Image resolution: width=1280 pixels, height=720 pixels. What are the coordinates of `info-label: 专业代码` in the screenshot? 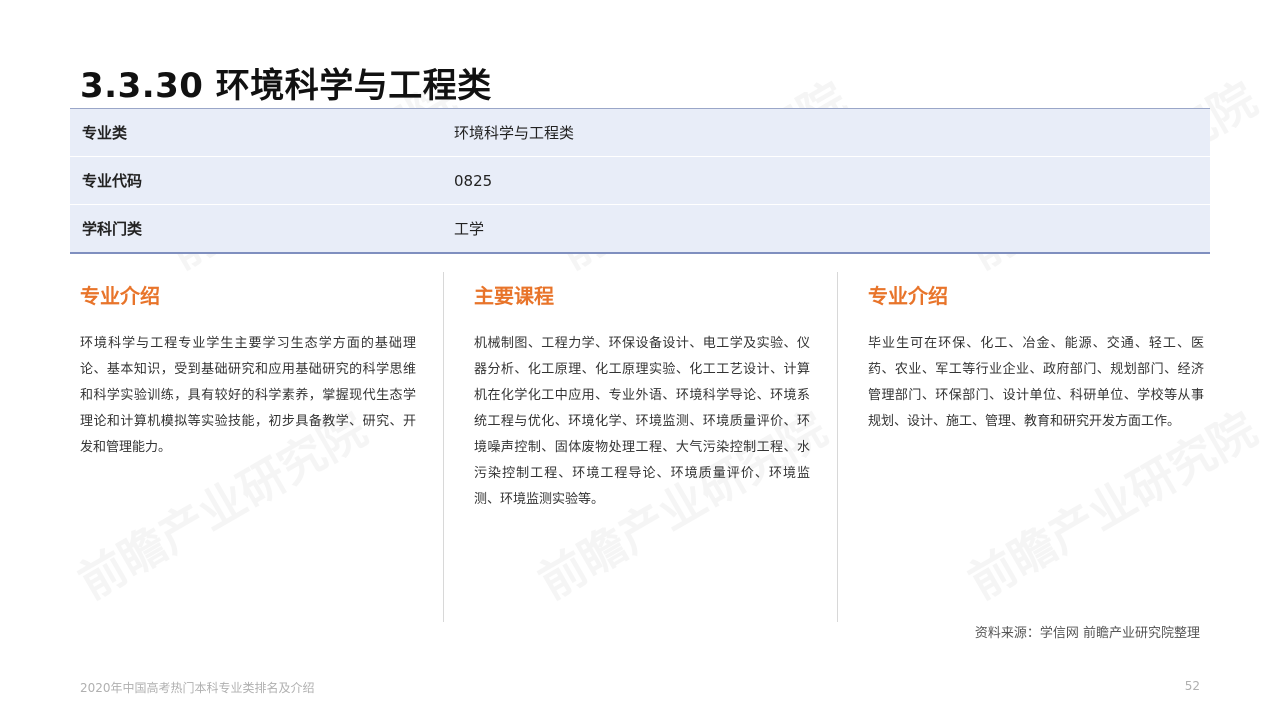 It's located at (112, 181).